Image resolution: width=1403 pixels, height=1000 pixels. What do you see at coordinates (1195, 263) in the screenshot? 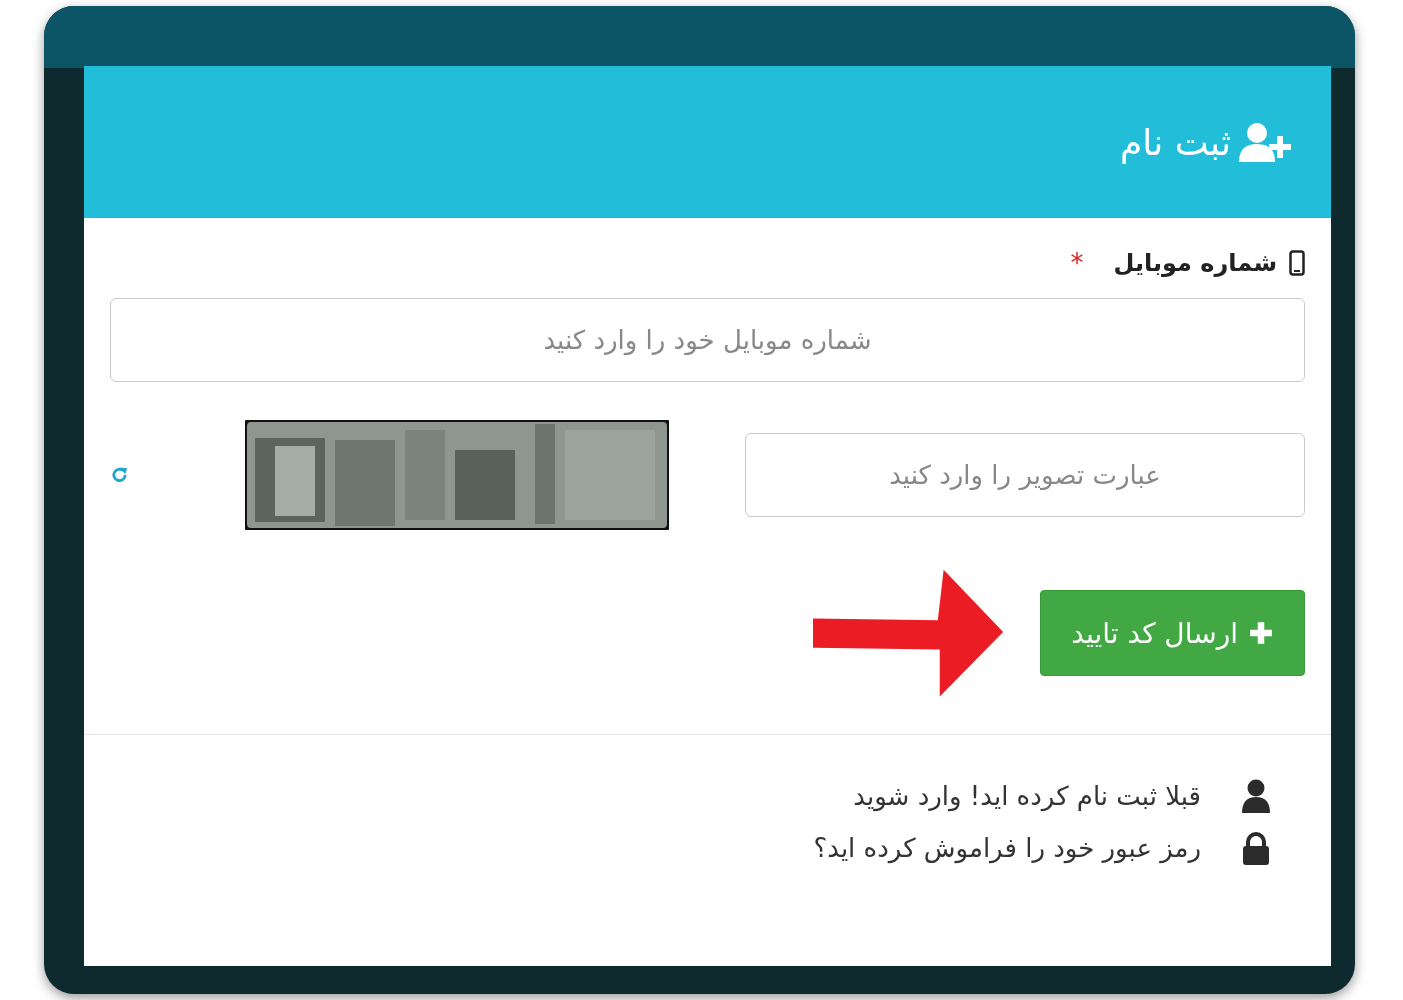
I see `field-label: شماره موبایل` at bounding box center [1195, 263].